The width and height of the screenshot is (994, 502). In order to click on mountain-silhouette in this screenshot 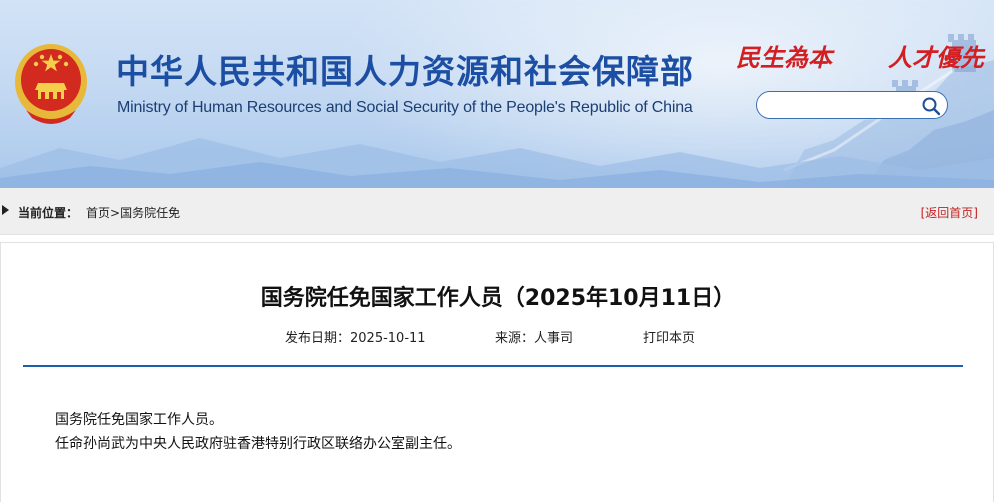, I will do `click(497, 163)`.